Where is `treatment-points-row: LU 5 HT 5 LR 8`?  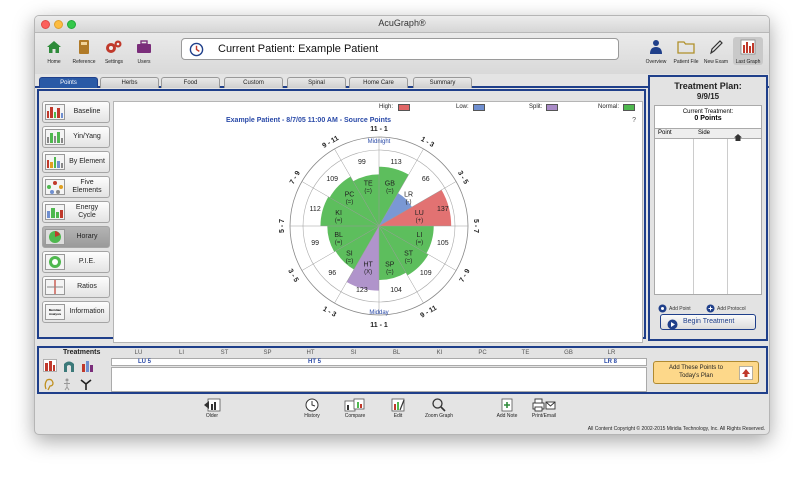 treatment-points-row: LU 5 HT 5 LR 8 is located at coordinates (379, 362).